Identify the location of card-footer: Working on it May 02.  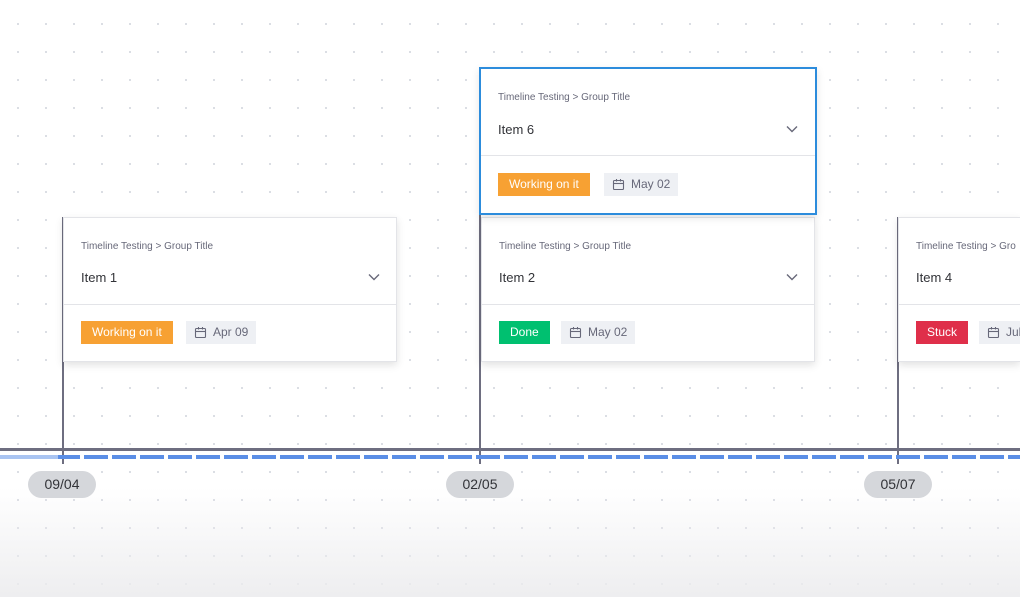
(648, 184).